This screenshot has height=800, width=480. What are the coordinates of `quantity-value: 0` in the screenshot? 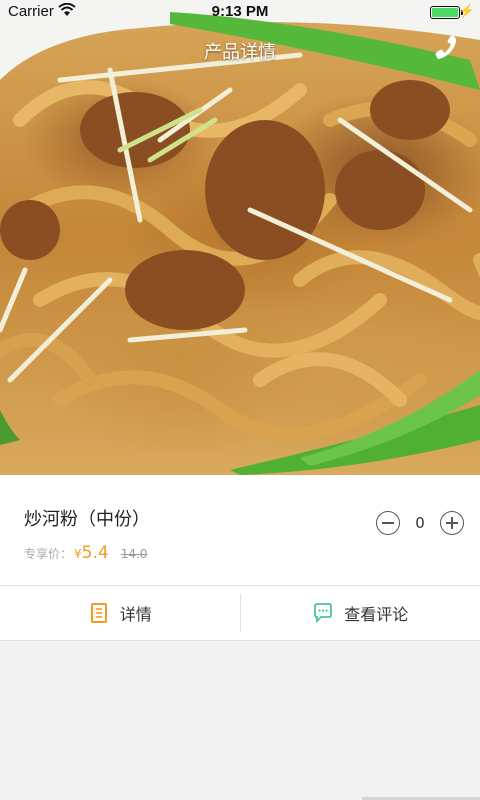 It's located at (420, 523).